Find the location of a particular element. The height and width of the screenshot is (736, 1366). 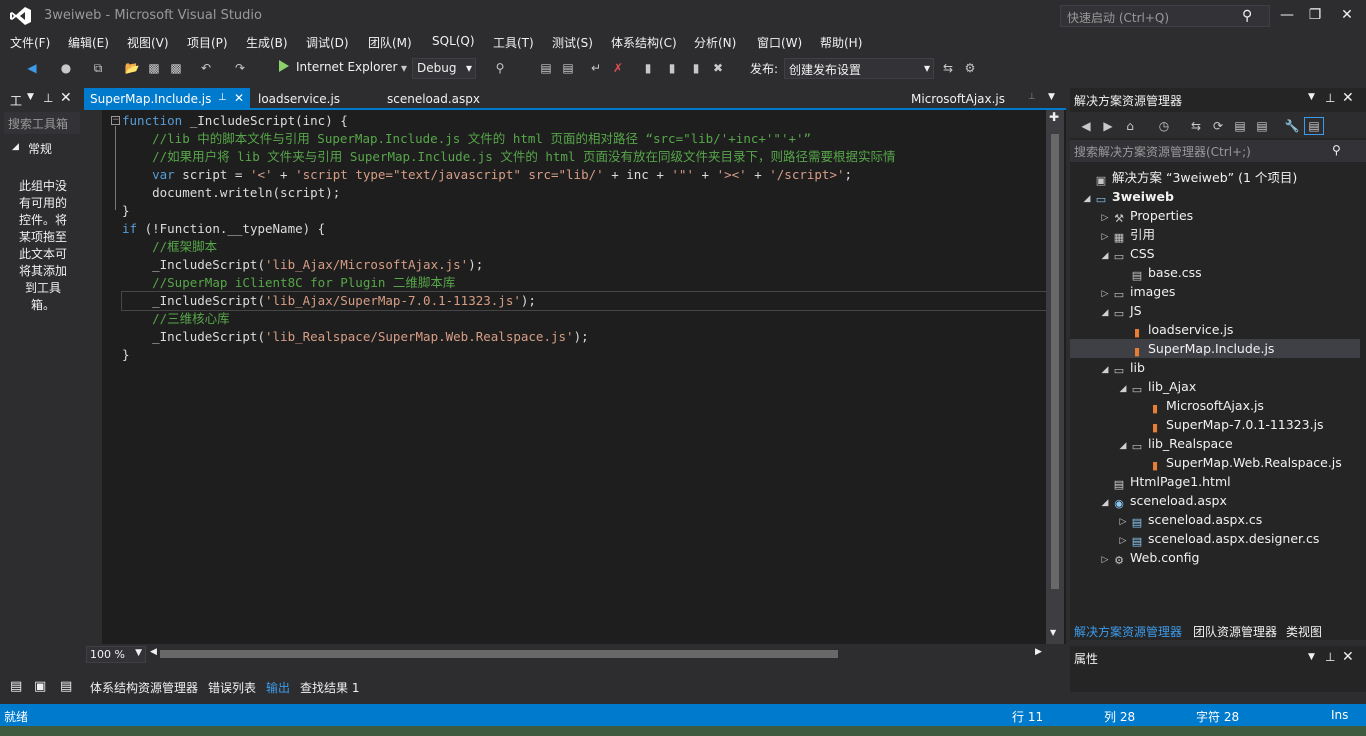

menu-architecture: 体系结构(C) is located at coordinates (644, 42).